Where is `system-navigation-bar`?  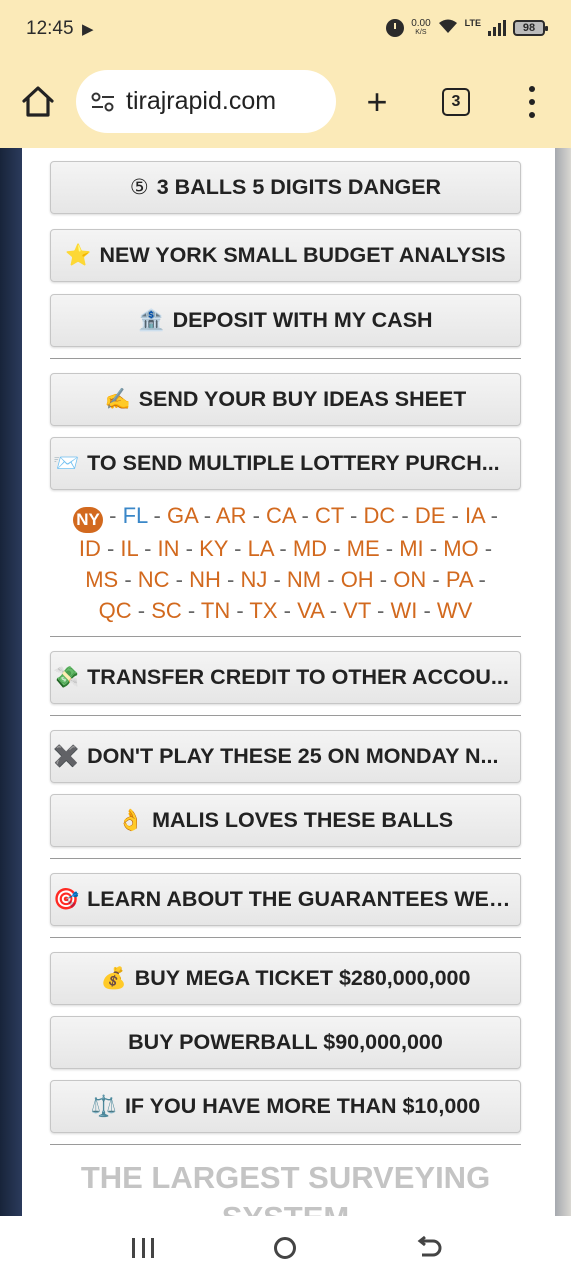
system-navigation-bar is located at coordinates (285, 1248).